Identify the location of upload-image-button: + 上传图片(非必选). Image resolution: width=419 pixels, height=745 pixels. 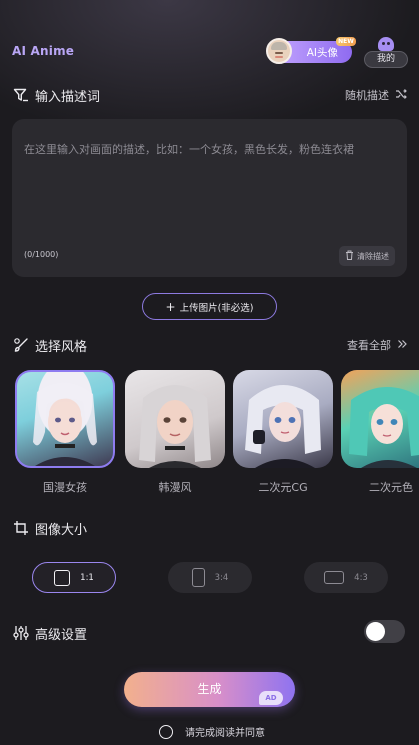
(209, 306).